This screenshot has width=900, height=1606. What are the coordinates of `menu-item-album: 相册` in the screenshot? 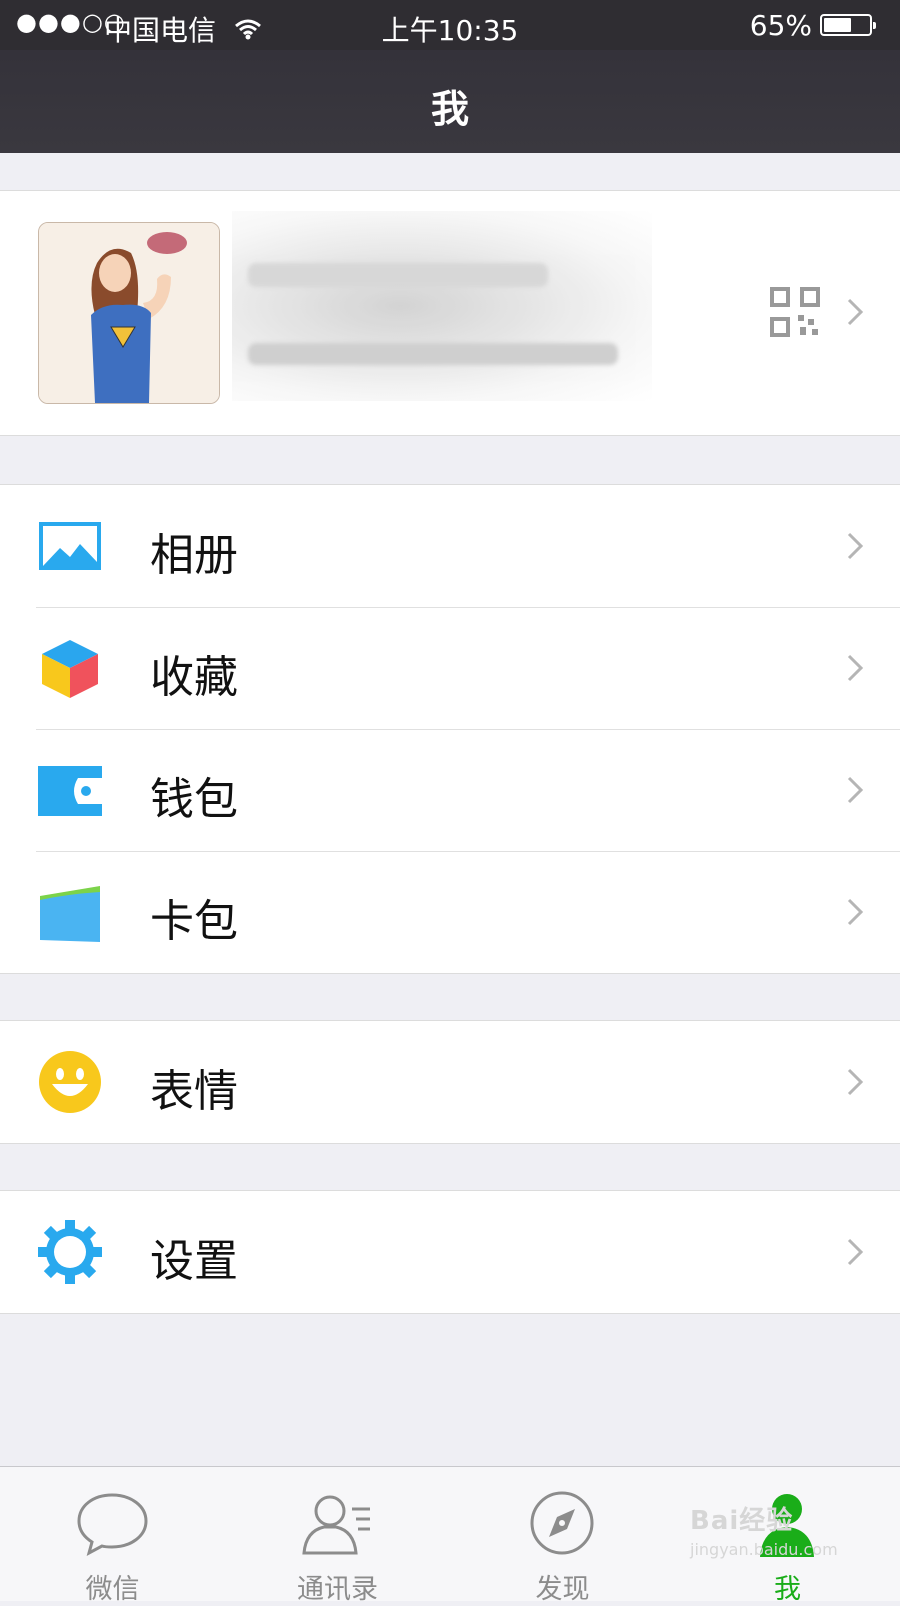 It's located at (450, 546).